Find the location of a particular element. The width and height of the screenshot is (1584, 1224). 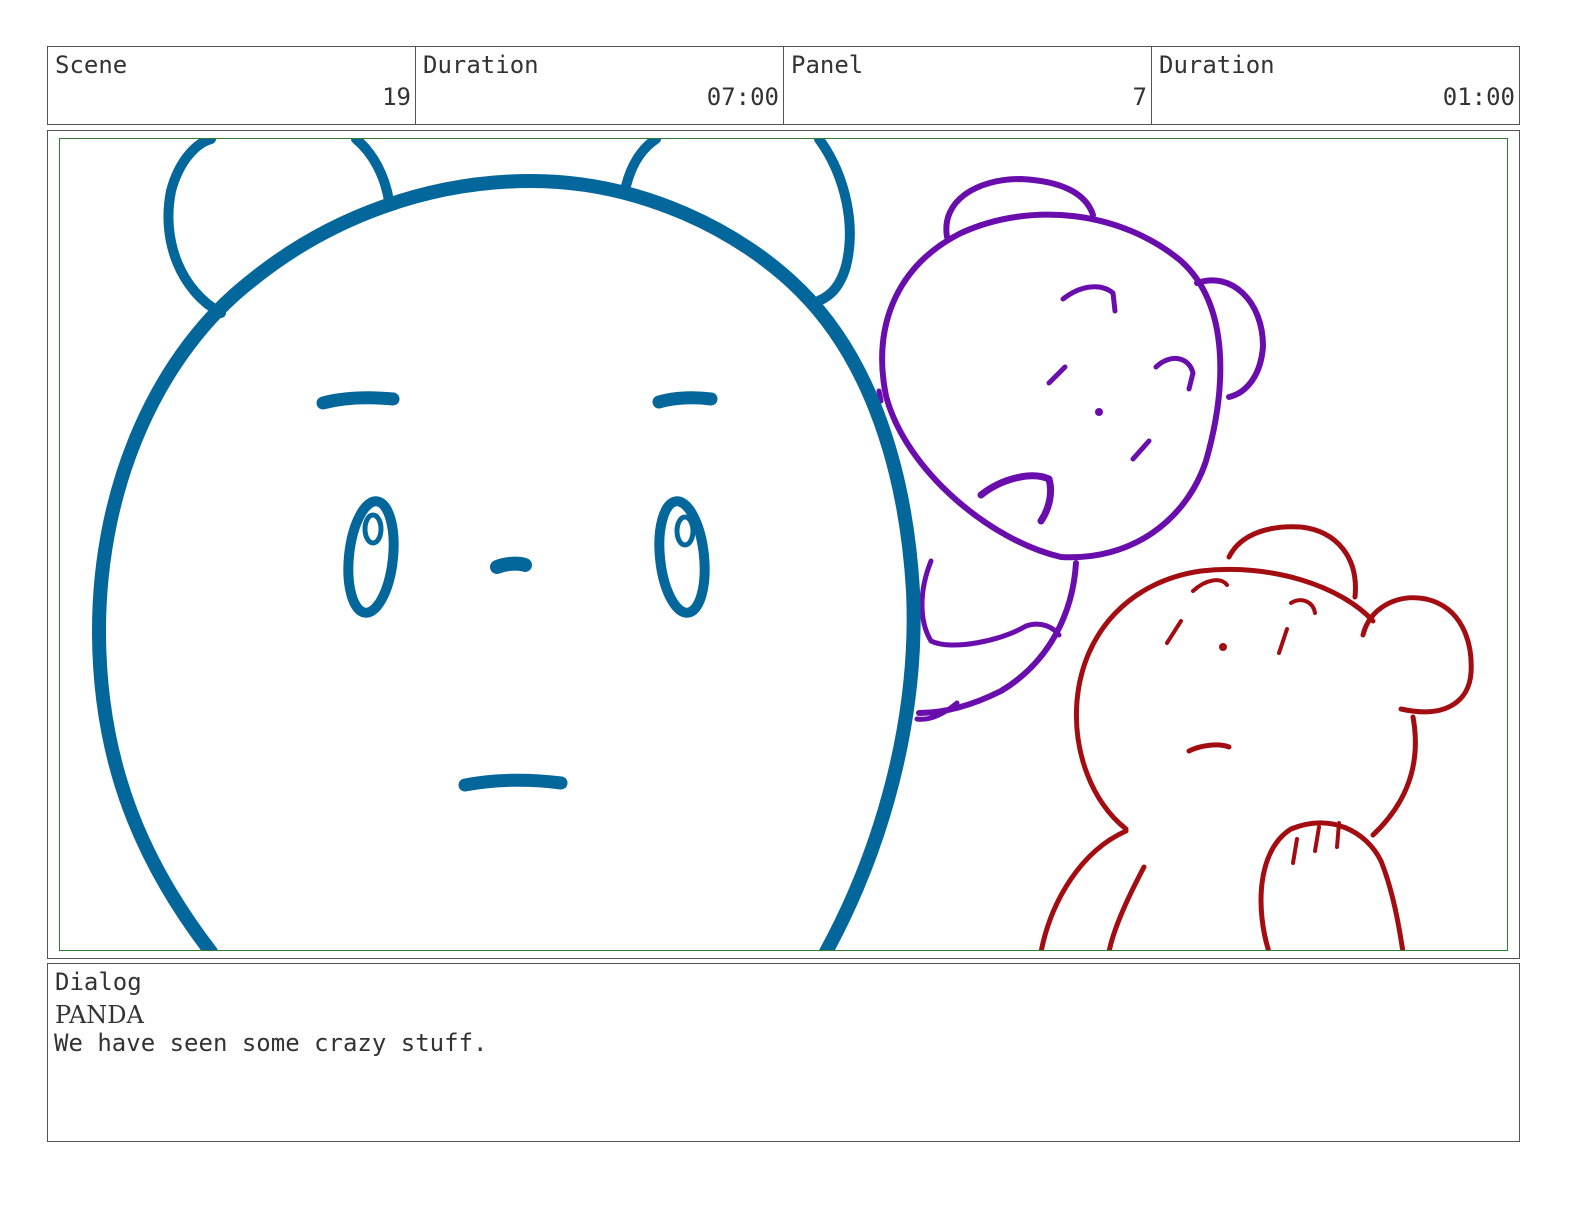

red-bear-brow-right is located at coordinates (1303, 606).